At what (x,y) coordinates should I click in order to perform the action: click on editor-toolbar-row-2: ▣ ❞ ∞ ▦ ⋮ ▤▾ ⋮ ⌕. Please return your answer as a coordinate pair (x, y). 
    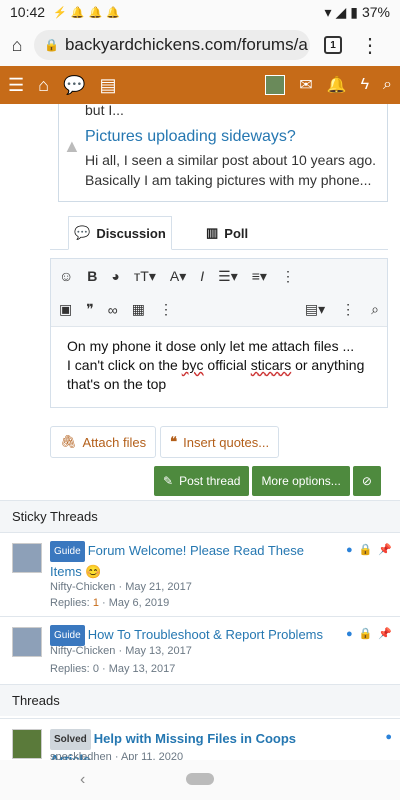
    Looking at the image, I should click on (219, 310).